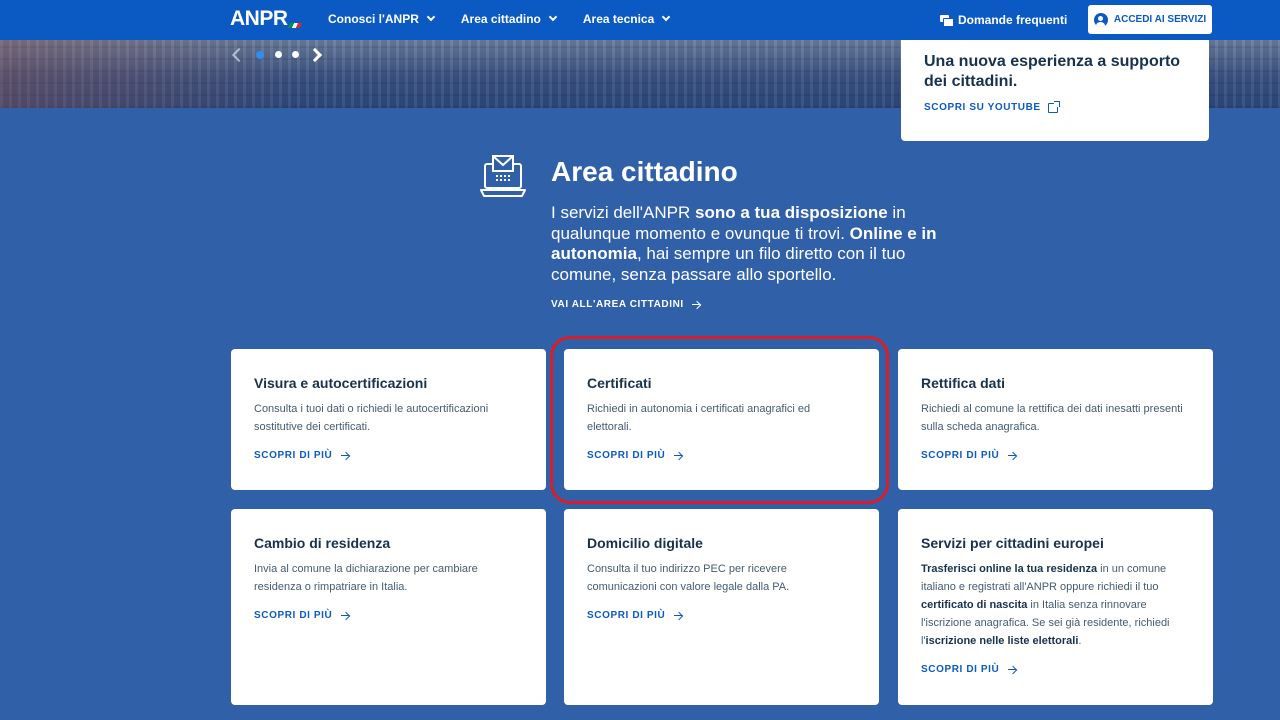  Describe the element at coordinates (1160, 19) in the screenshot. I see `accedi-label: ACCEDI AI SERVIZI` at that location.